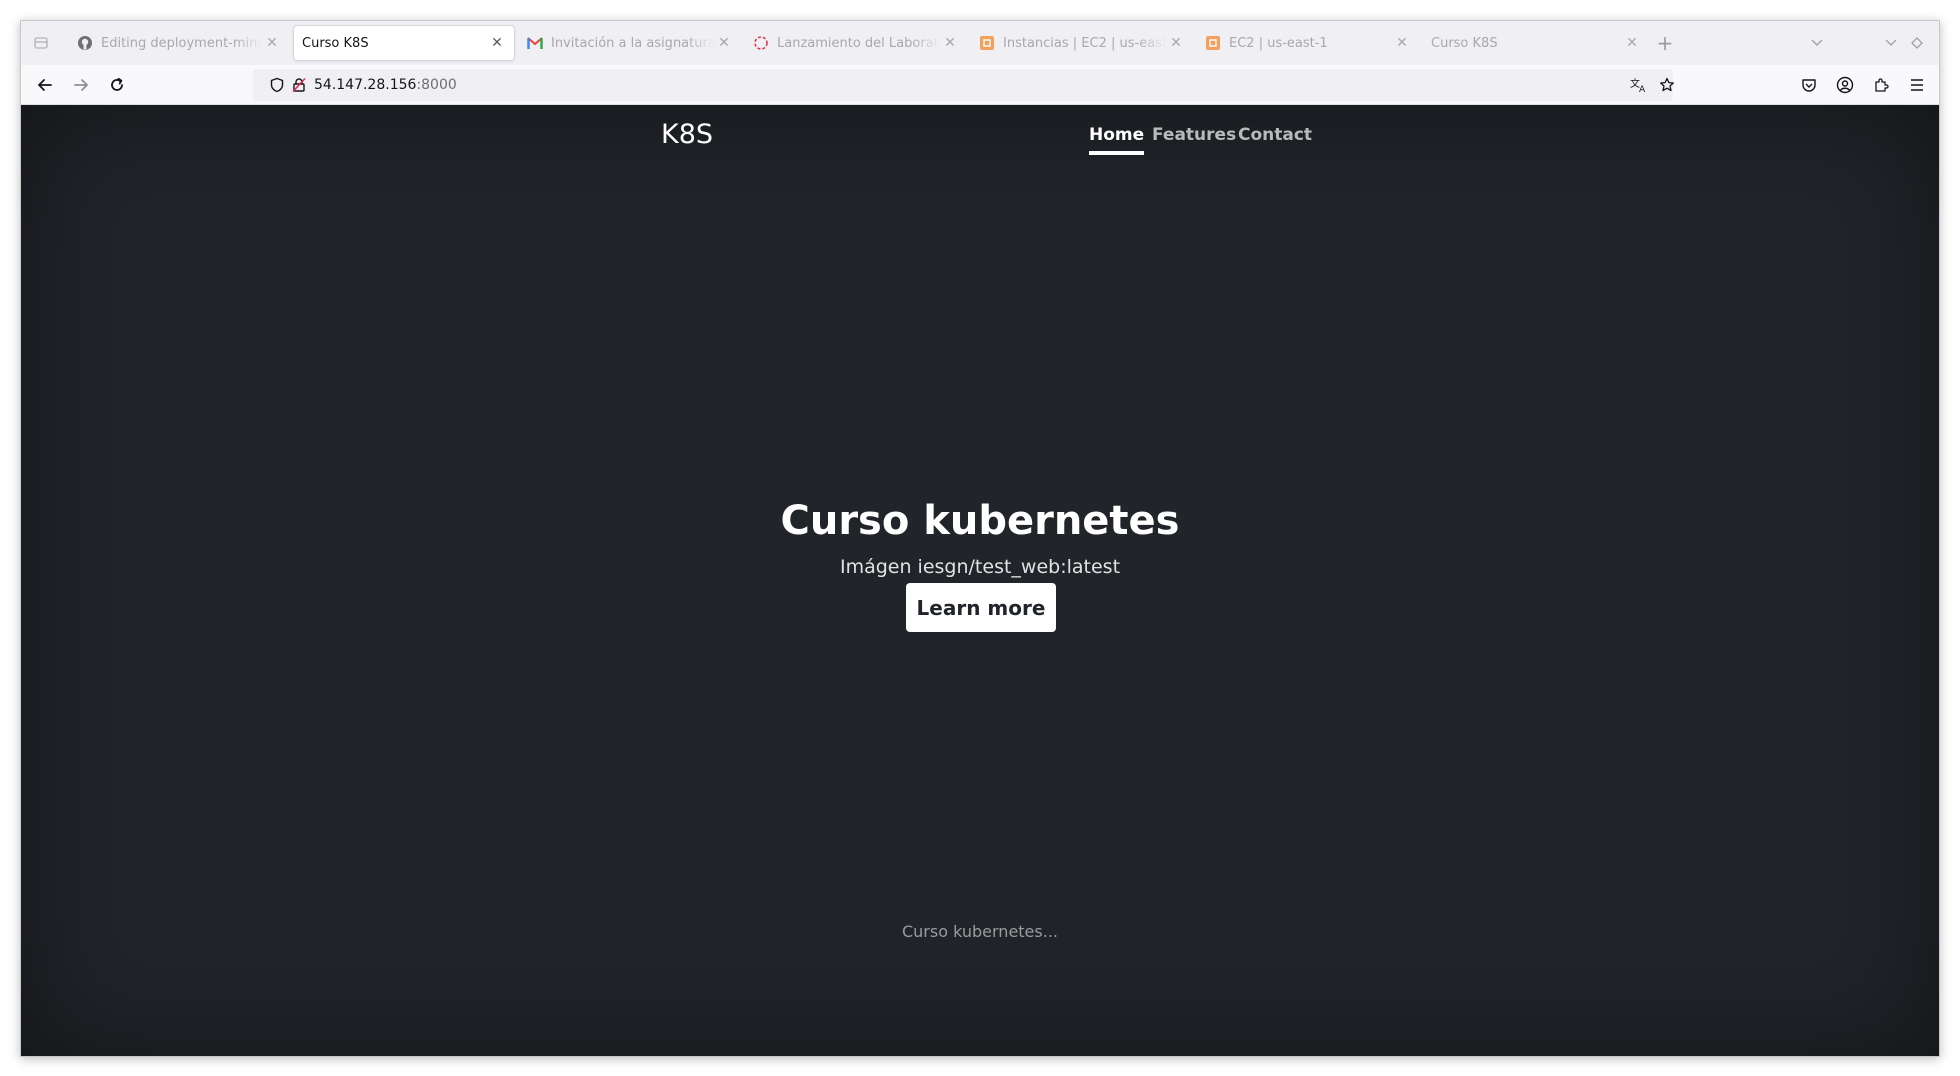 The width and height of the screenshot is (1960, 1076). Describe the element at coordinates (1085, 43) in the screenshot. I see `tab-title: Instancias | EC2 | us-east-1` at that location.